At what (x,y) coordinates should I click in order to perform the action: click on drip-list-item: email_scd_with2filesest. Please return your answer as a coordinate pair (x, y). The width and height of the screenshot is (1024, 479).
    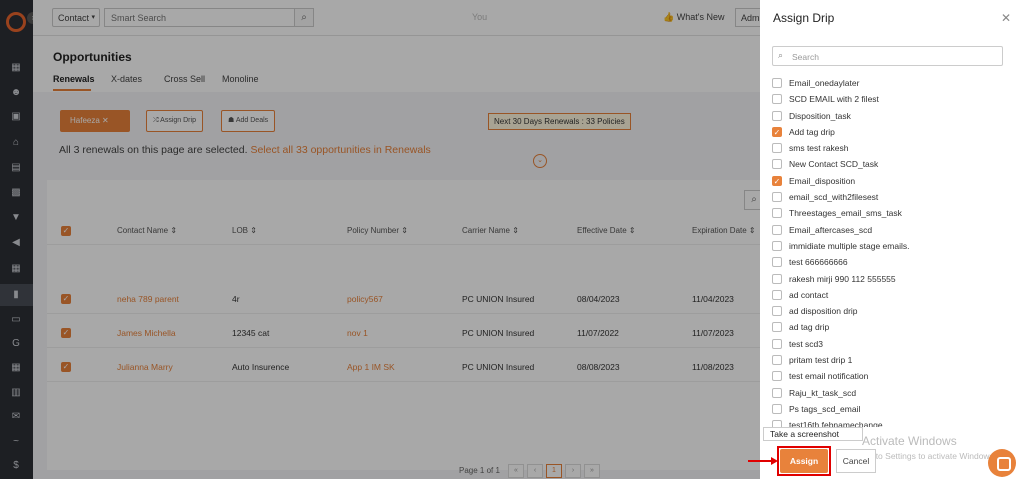
    Looking at the image, I should click on (892, 197).